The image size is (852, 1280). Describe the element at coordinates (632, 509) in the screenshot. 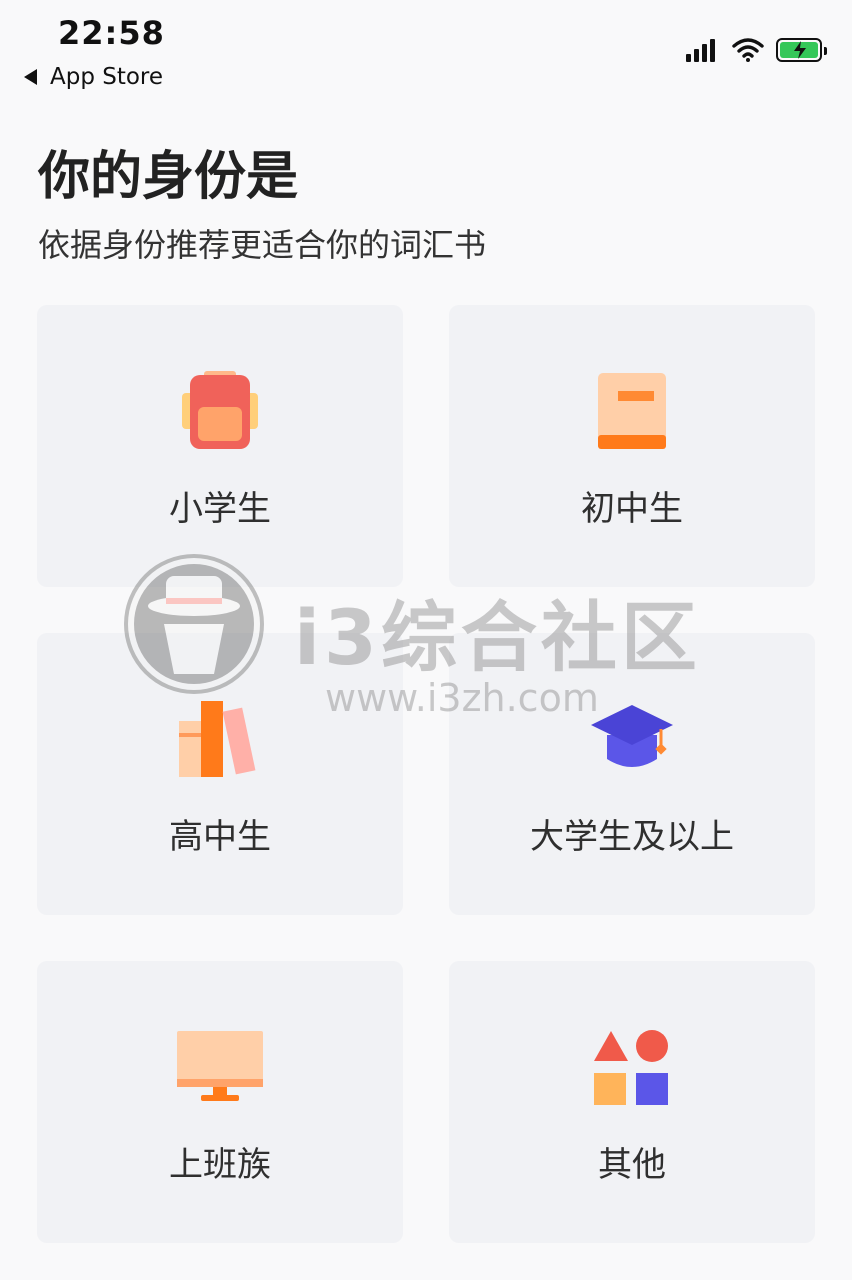

I see `option-label: 初中生` at that location.